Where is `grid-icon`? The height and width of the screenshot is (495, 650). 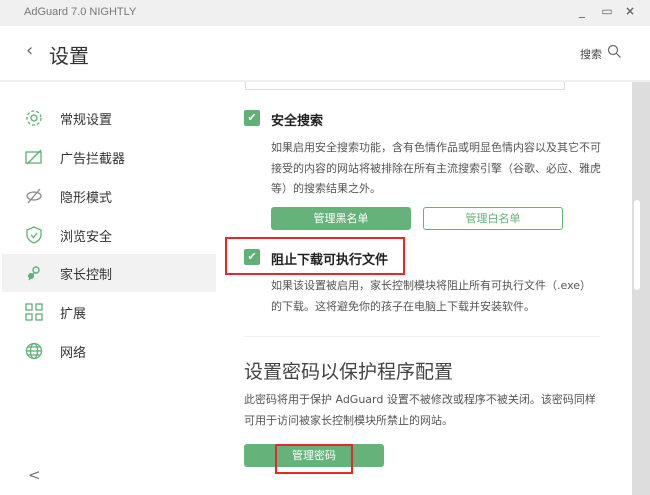
grid-icon is located at coordinates (34, 312).